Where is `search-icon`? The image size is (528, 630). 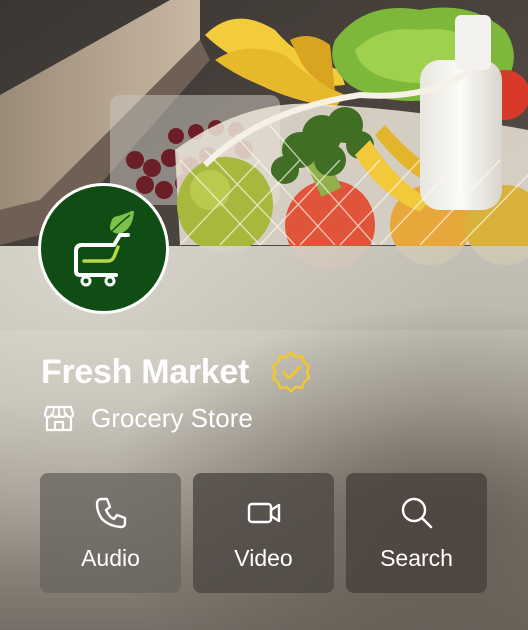 search-icon is located at coordinates (416, 512).